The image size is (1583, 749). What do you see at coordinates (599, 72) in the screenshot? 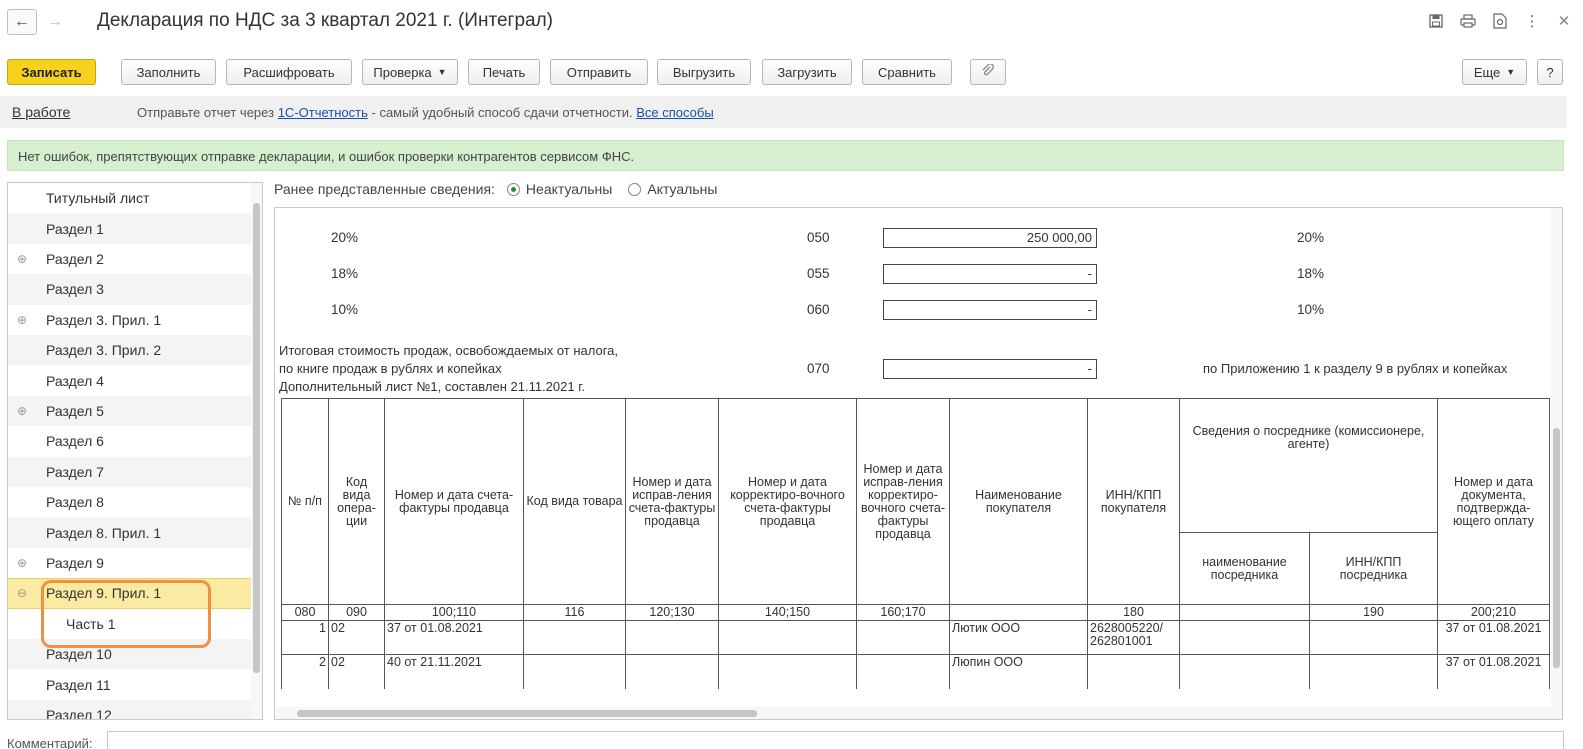
I see `send-button: Отправить` at bounding box center [599, 72].